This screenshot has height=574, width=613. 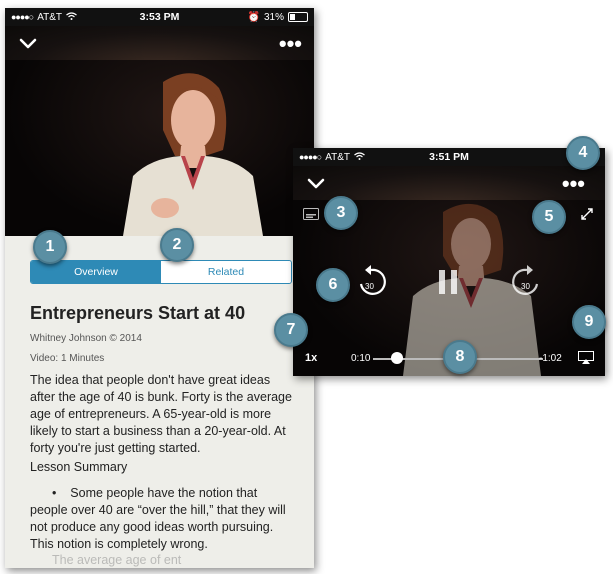 I want to click on scrubber-knob, so click(x=396, y=358).